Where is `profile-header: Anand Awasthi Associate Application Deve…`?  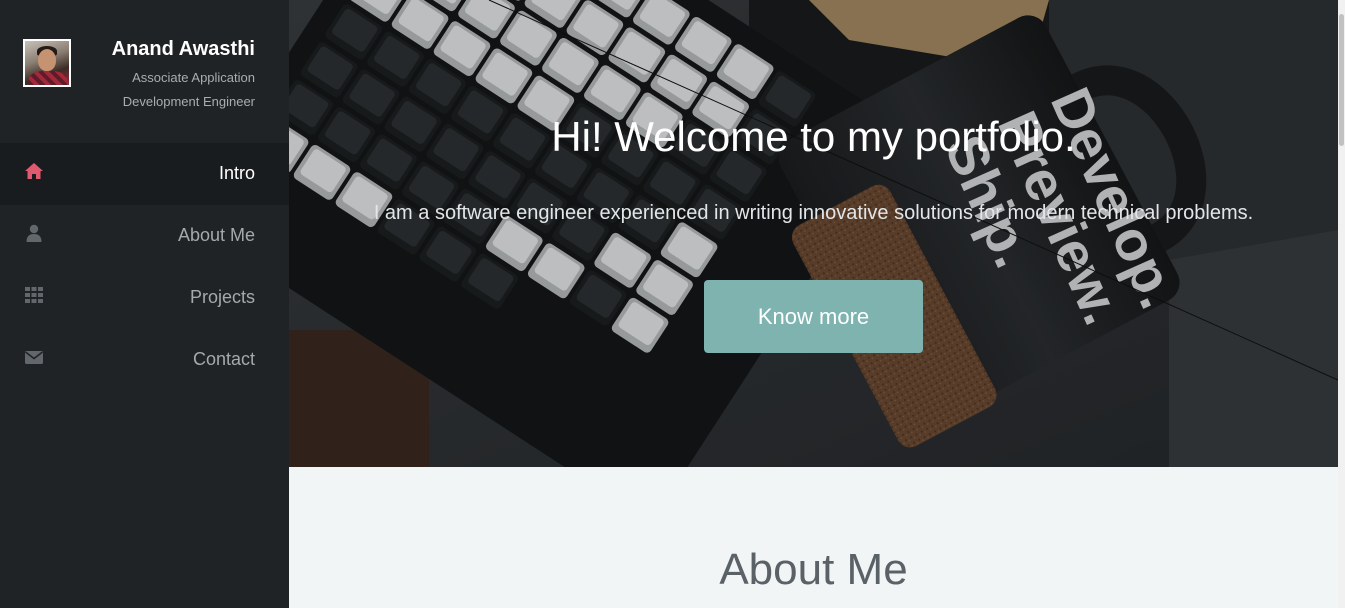
profile-header: Anand Awasthi Associate Application Deve… is located at coordinates (144, 71).